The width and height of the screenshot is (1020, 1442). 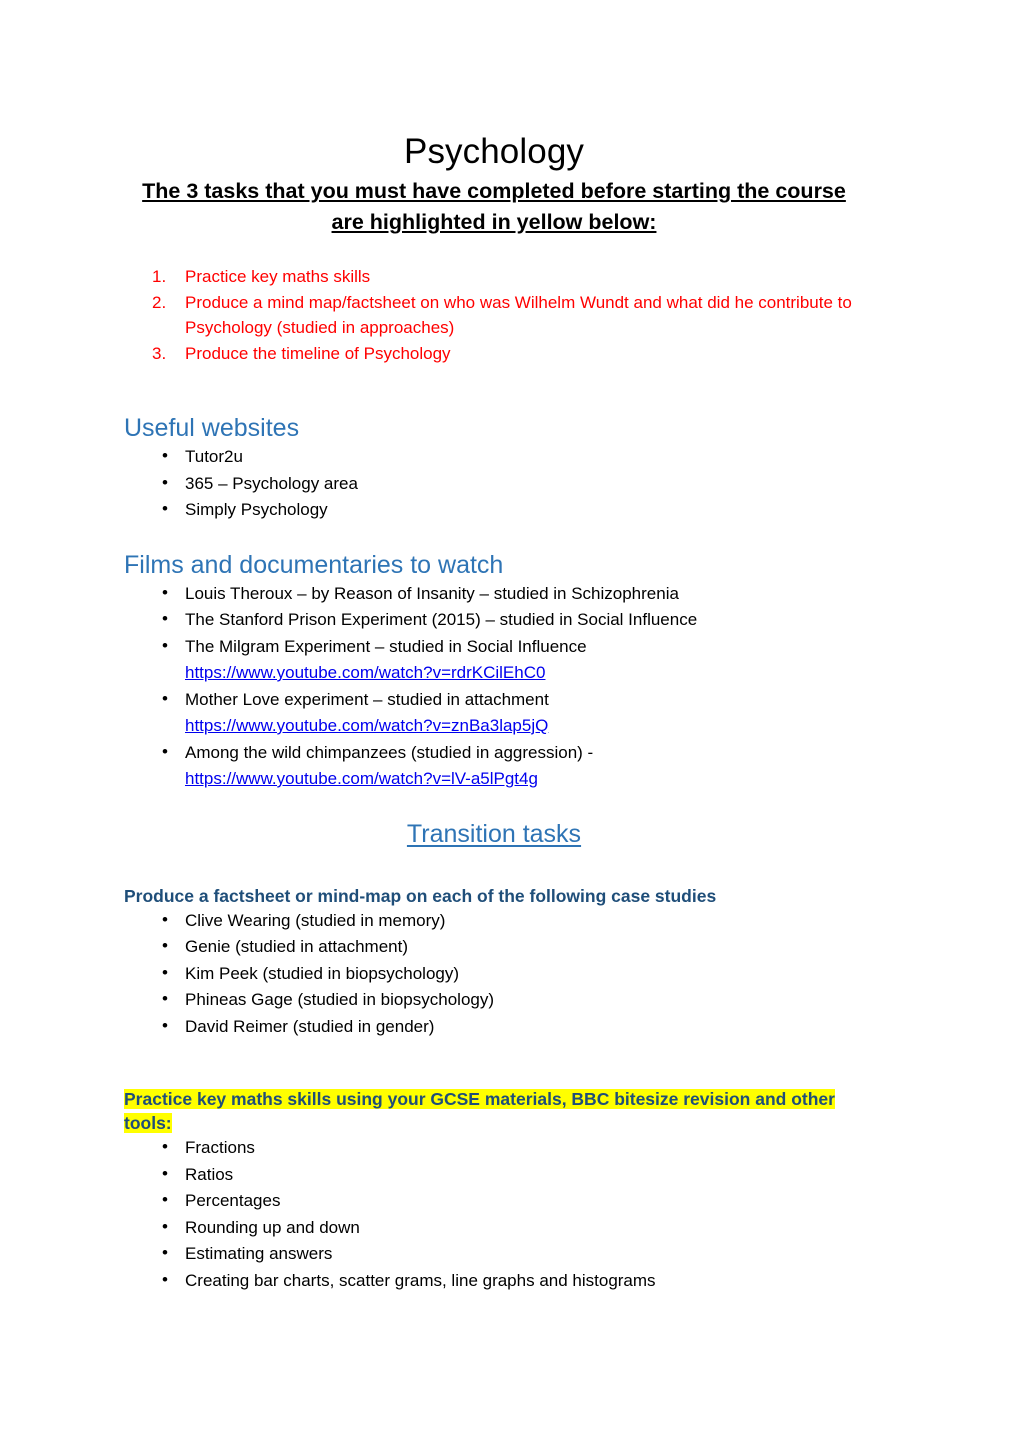 What do you see at coordinates (494, 151) in the screenshot?
I see `page-title: Psychology` at bounding box center [494, 151].